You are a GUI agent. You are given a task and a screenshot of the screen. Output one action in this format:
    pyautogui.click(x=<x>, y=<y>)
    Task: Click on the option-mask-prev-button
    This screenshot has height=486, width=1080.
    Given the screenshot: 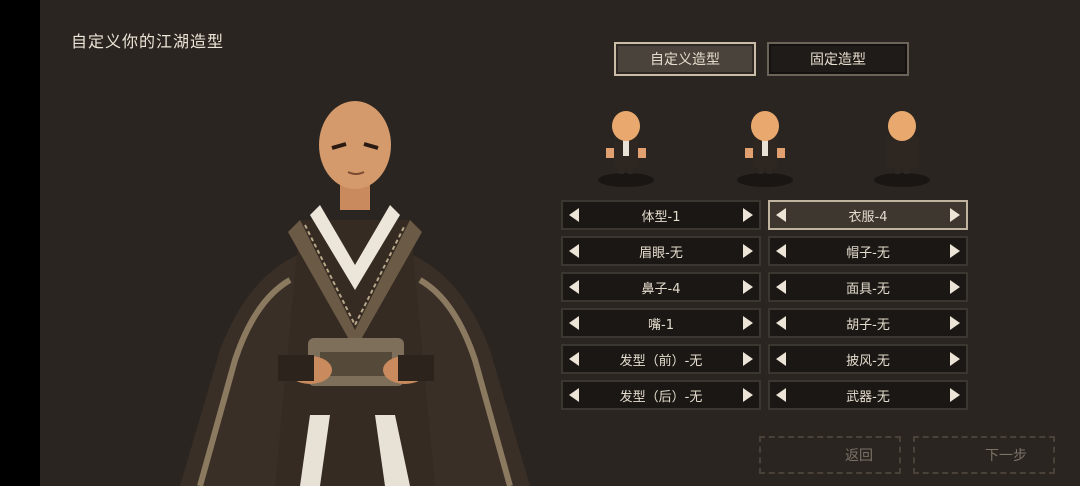 What is the action you would take?
    pyautogui.click(x=781, y=287)
    